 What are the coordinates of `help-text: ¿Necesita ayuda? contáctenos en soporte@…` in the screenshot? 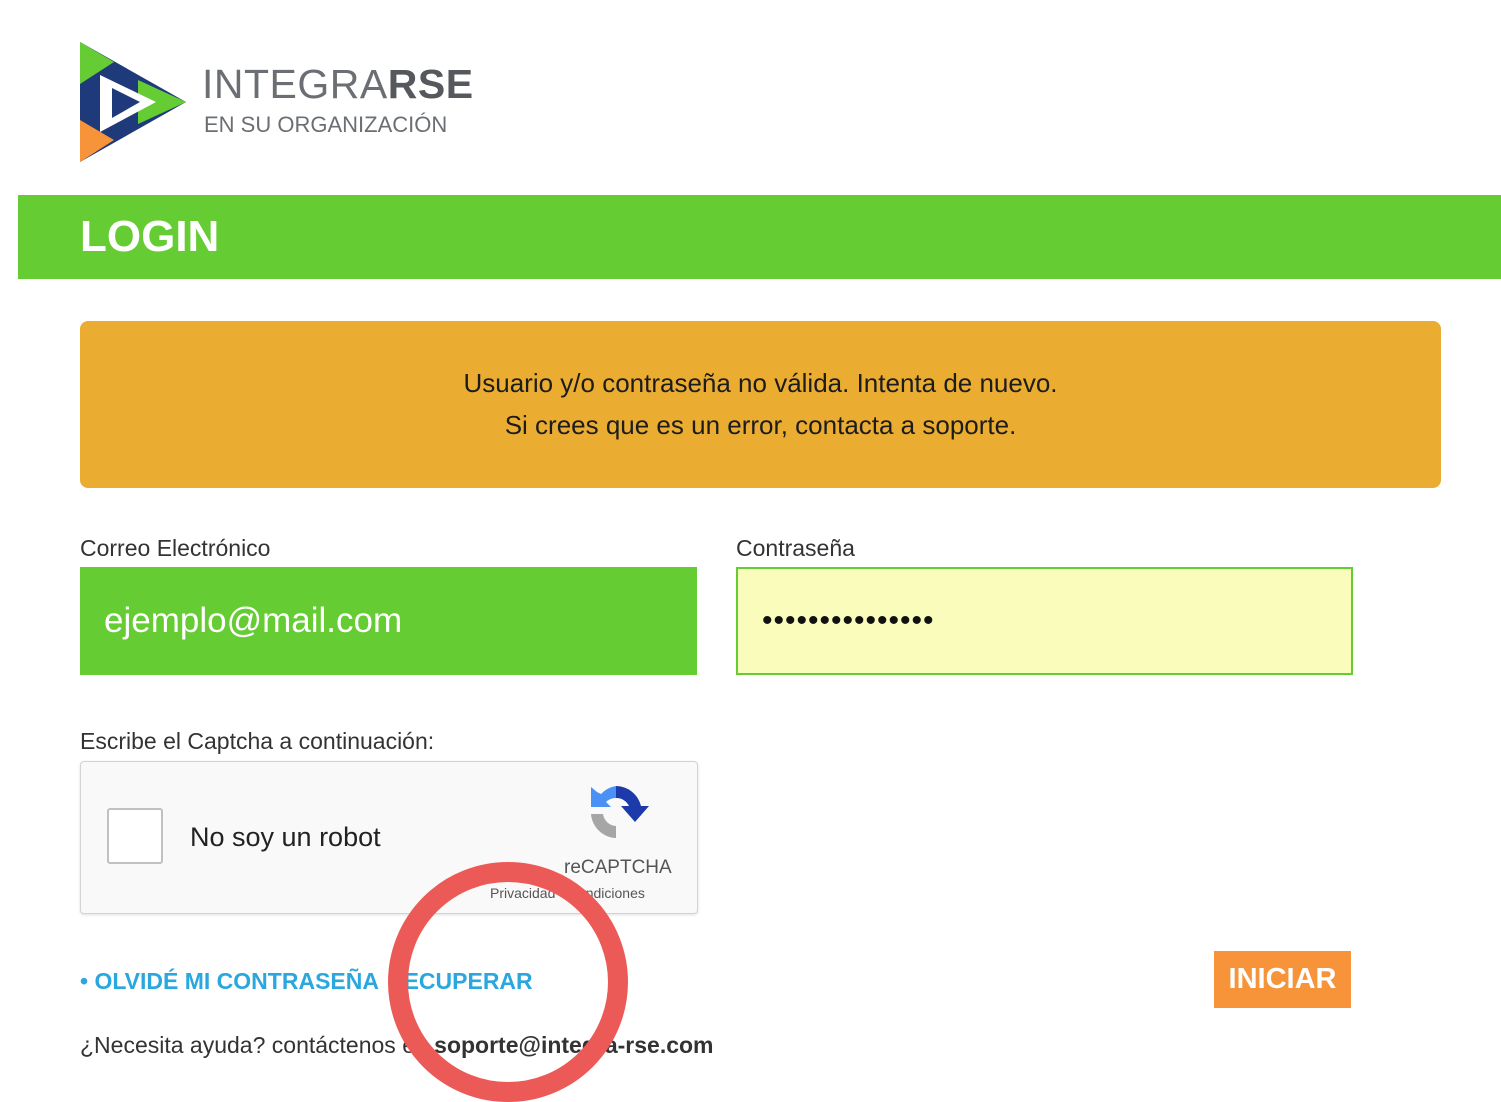 It's located at (397, 1045).